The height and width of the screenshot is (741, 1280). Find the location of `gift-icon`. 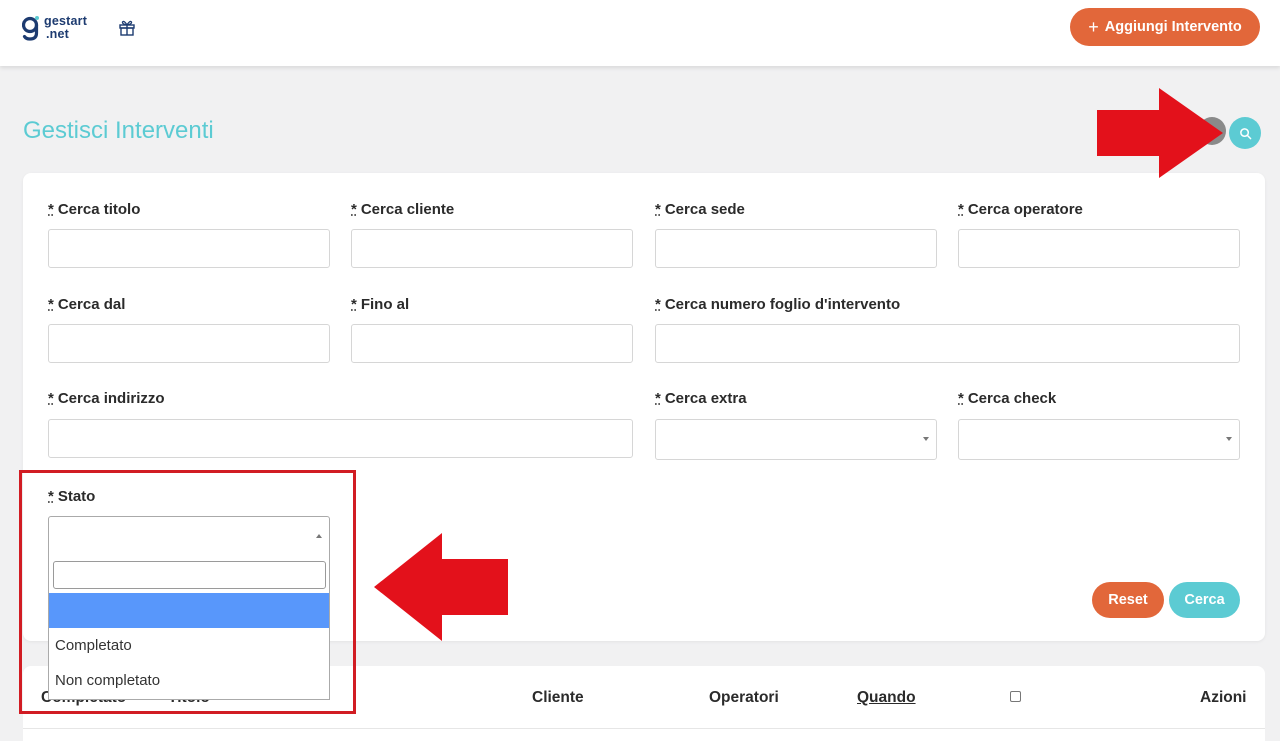

gift-icon is located at coordinates (127, 27).